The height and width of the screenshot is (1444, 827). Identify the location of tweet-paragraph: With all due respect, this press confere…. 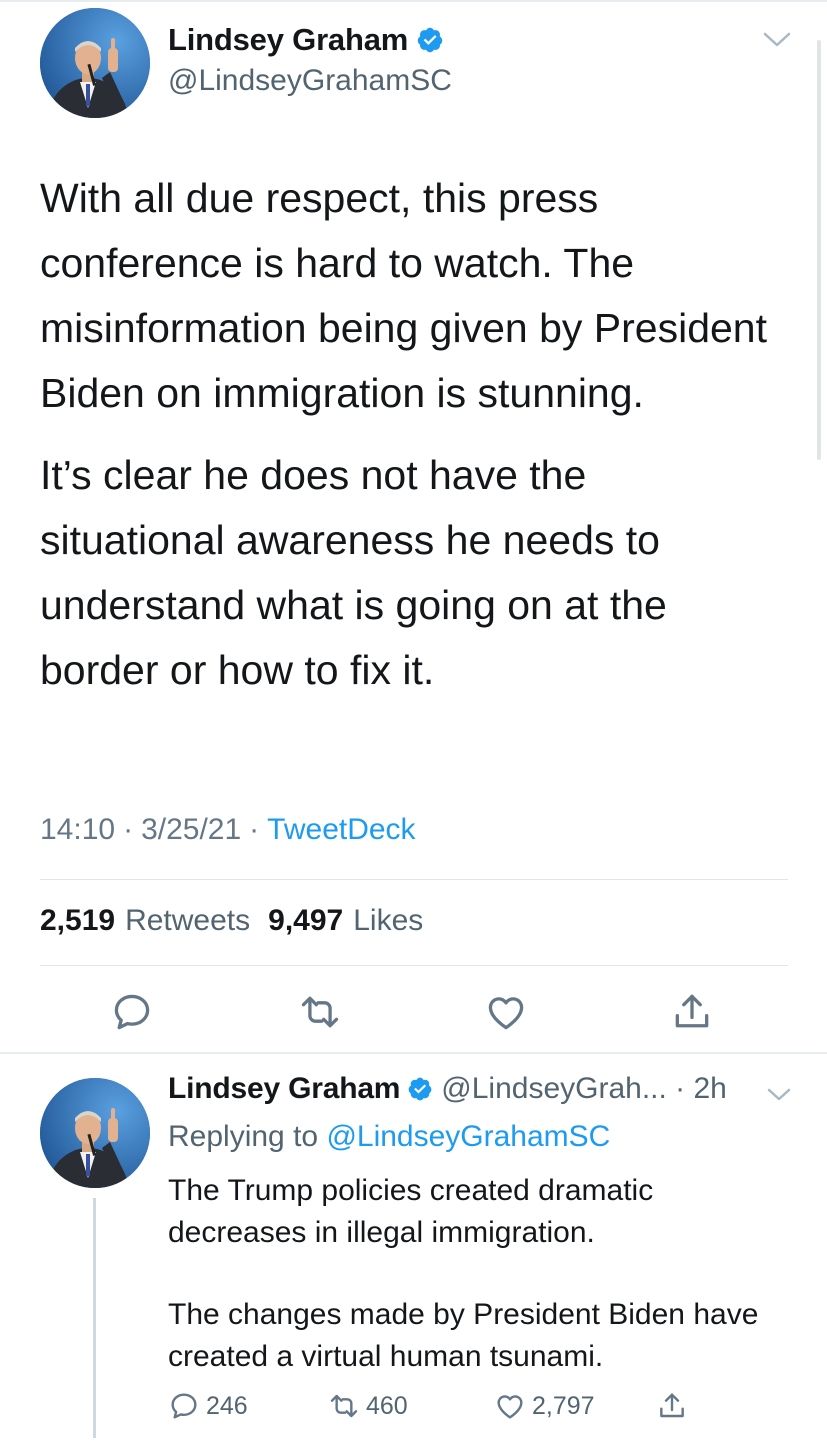
(403, 295).